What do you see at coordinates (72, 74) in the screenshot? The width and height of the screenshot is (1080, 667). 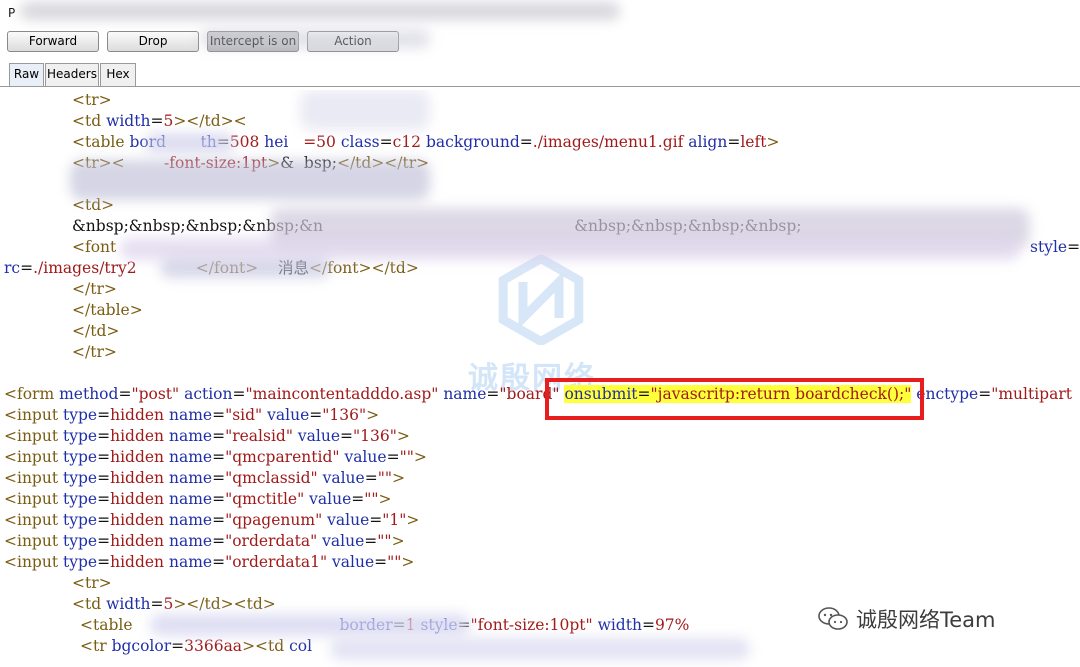 I see `tab-headers: Headers` at bounding box center [72, 74].